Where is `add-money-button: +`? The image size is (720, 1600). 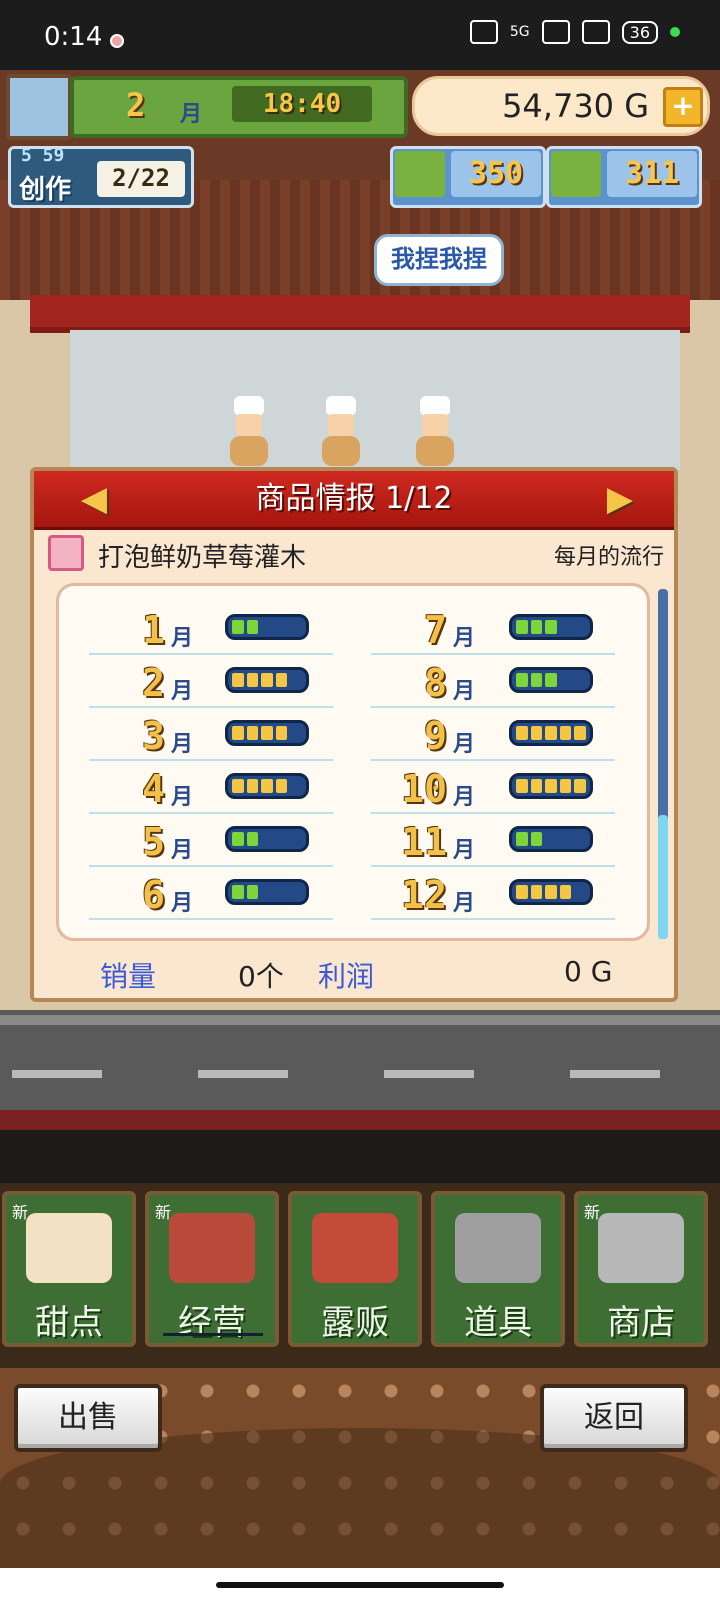 add-money-button: + is located at coordinates (683, 107).